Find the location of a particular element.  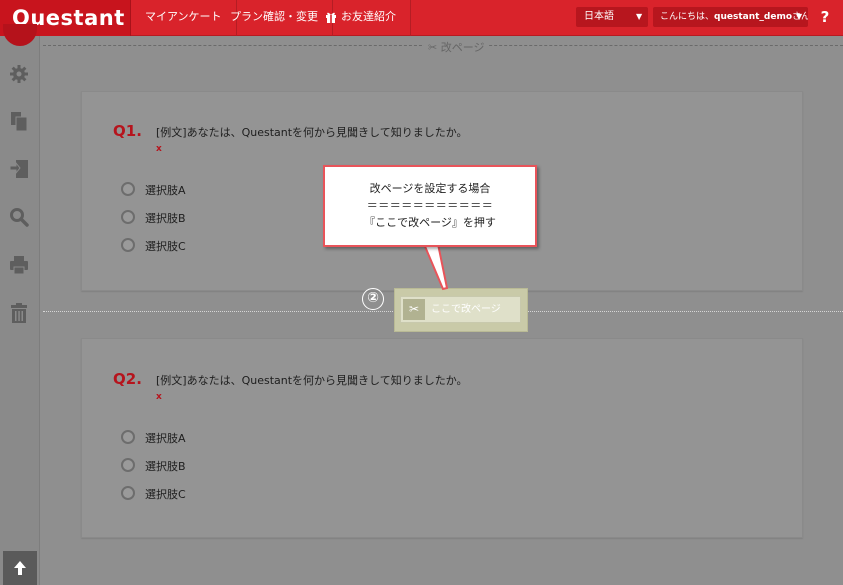

callout-line-2: ＝＝＝＝＝＝＝＝＝＝＝ is located at coordinates (430, 205).